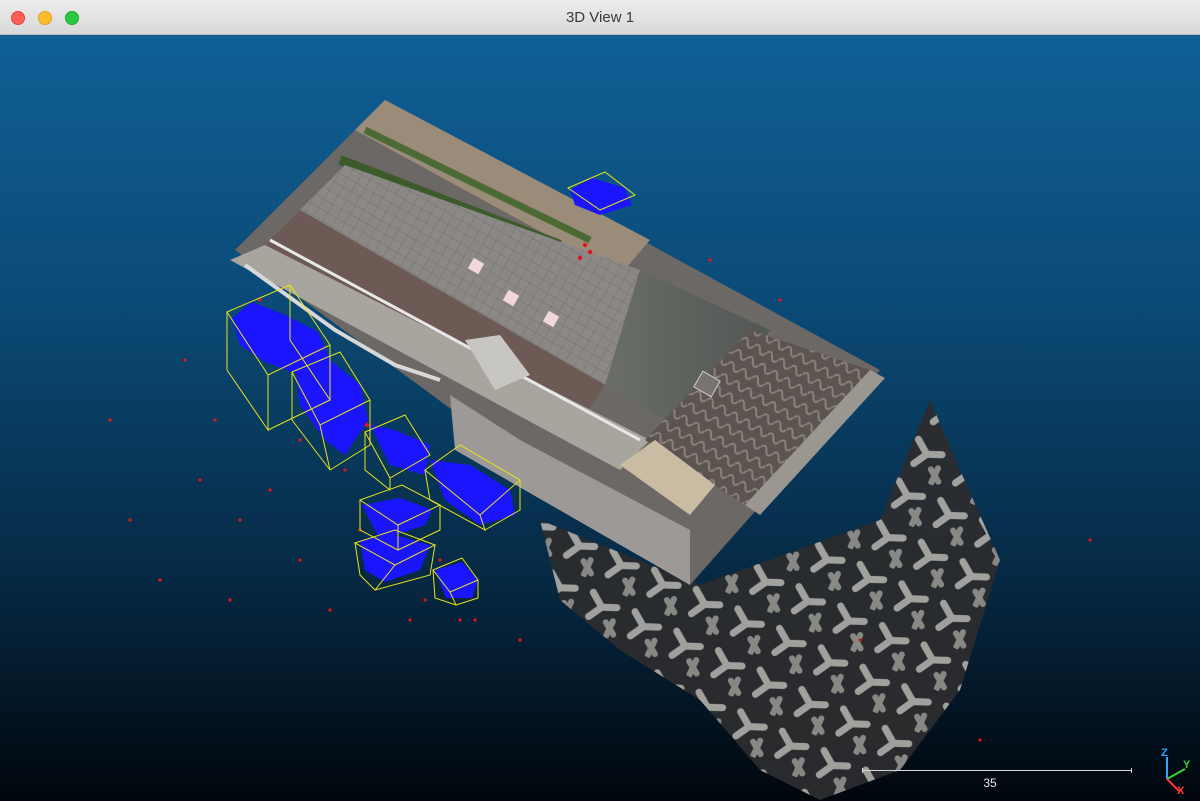 This screenshot has height=801, width=1200. What do you see at coordinates (1164, 753) in the screenshot?
I see `z-axis-label: Z` at bounding box center [1164, 753].